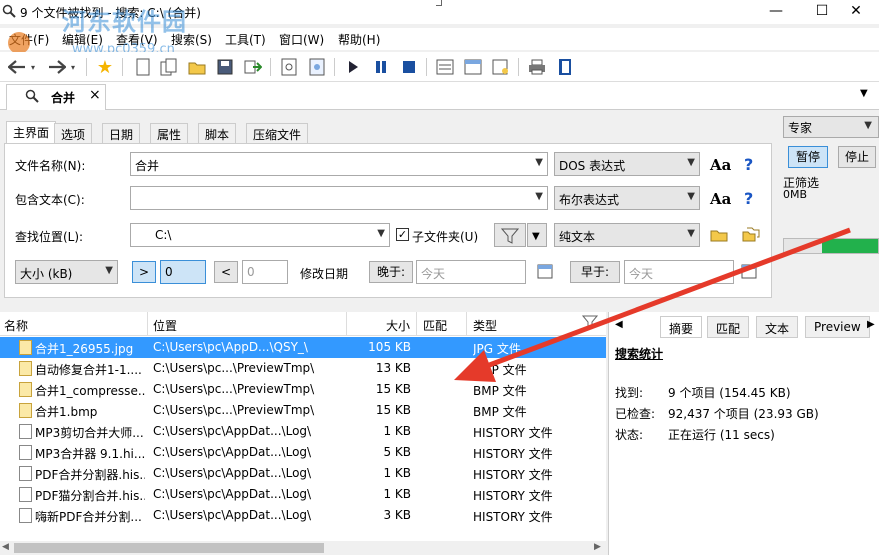 The image size is (879, 555). Describe the element at coordinates (33, 67) in the screenshot. I see `back-dropdown-icon: ▾` at that location.